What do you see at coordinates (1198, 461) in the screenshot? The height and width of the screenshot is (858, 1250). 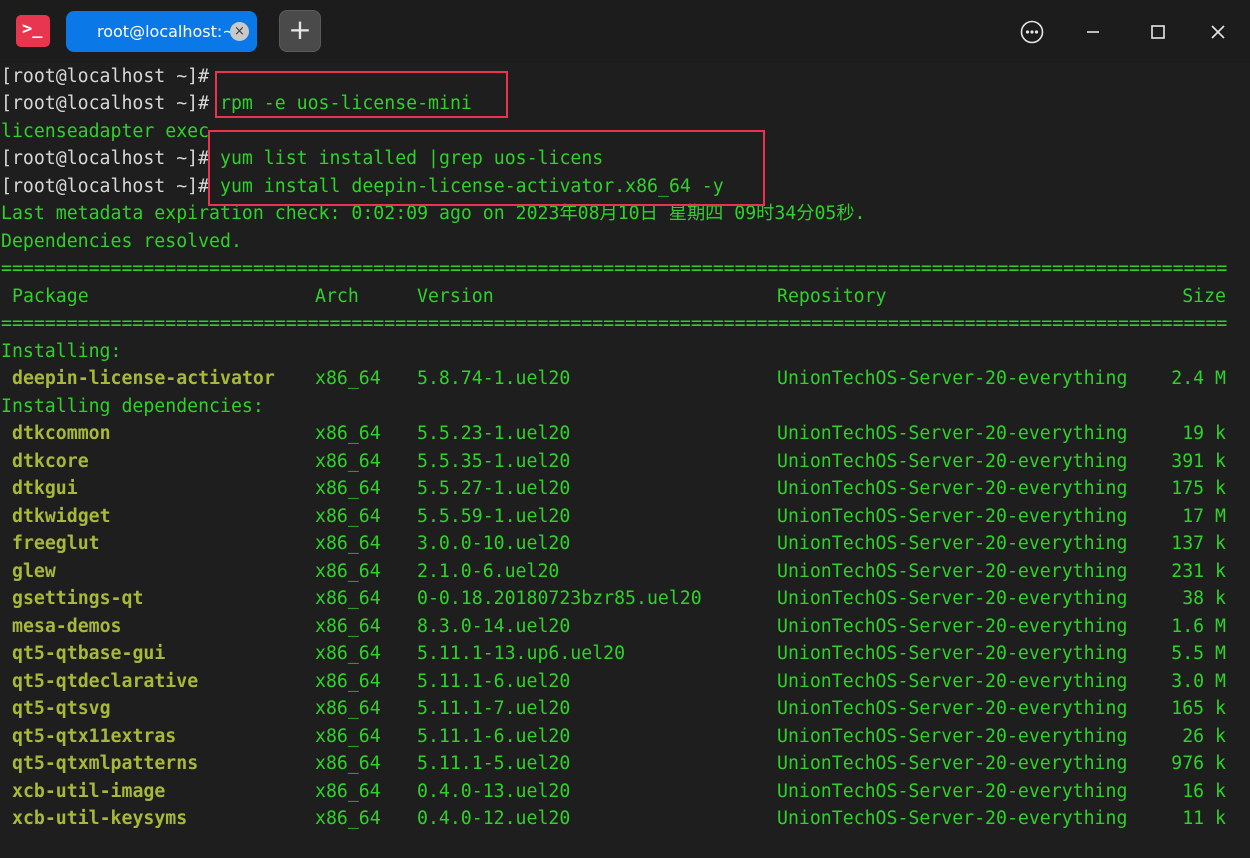 I see `package-size: 391 k` at bounding box center [1198, 461].